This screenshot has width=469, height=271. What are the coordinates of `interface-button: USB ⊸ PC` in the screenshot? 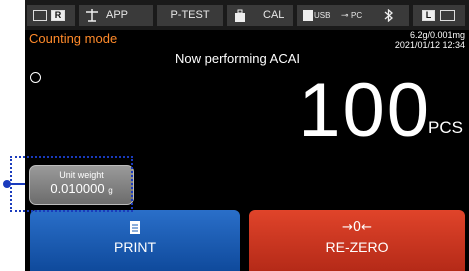 It's located at (353, 15).